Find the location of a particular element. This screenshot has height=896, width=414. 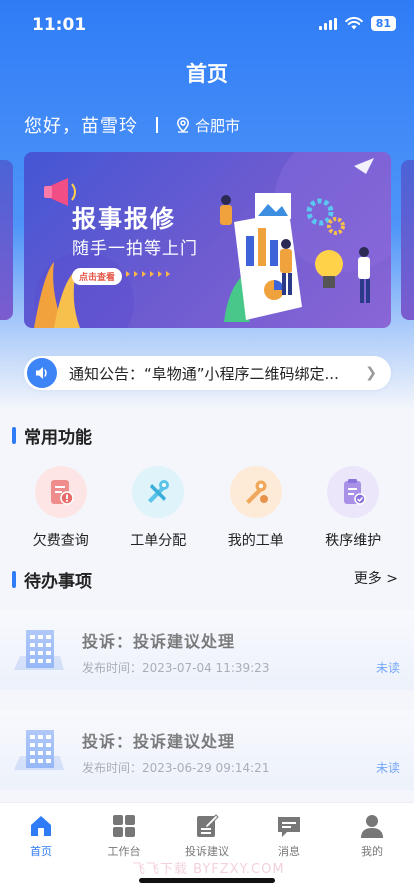

status-bar: 11:01 81 is located at coordinates (207, 24).